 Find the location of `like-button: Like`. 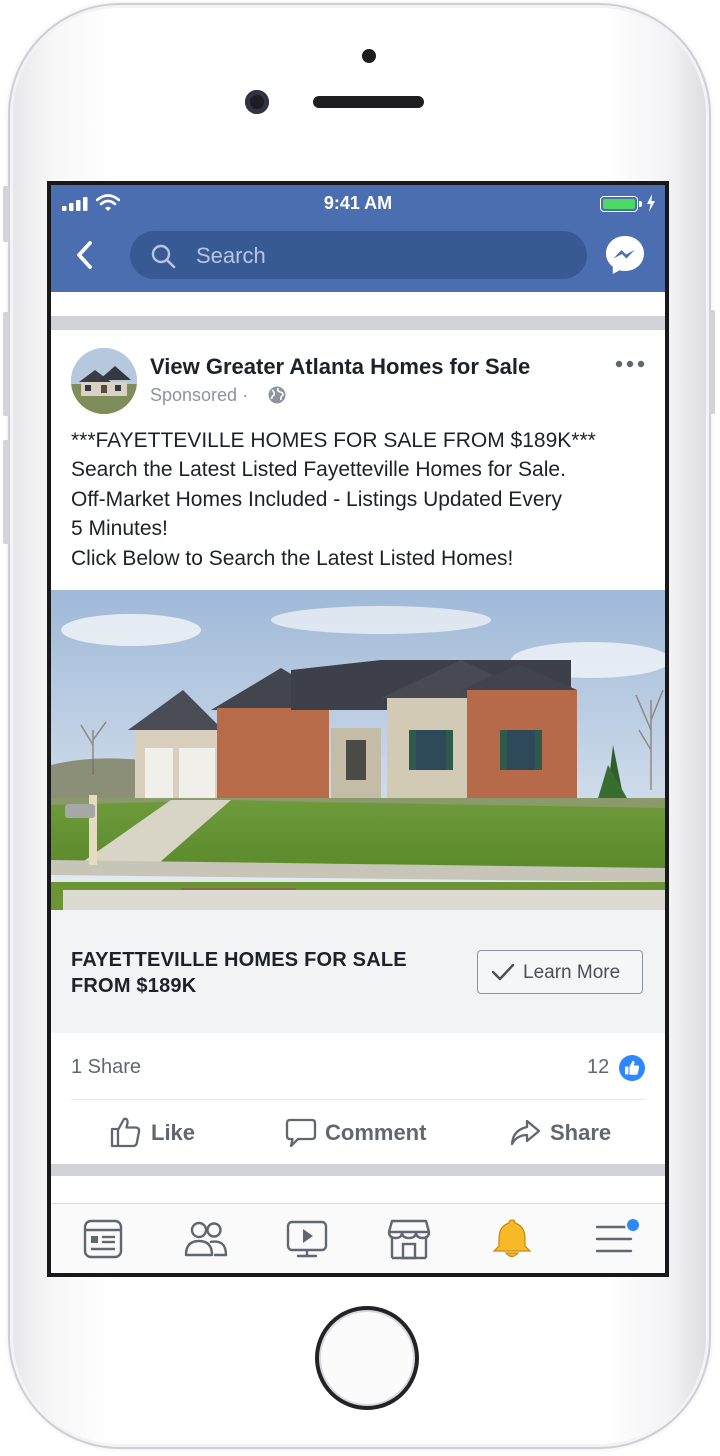

like-button: Like is located at coordinates (167, 1133).